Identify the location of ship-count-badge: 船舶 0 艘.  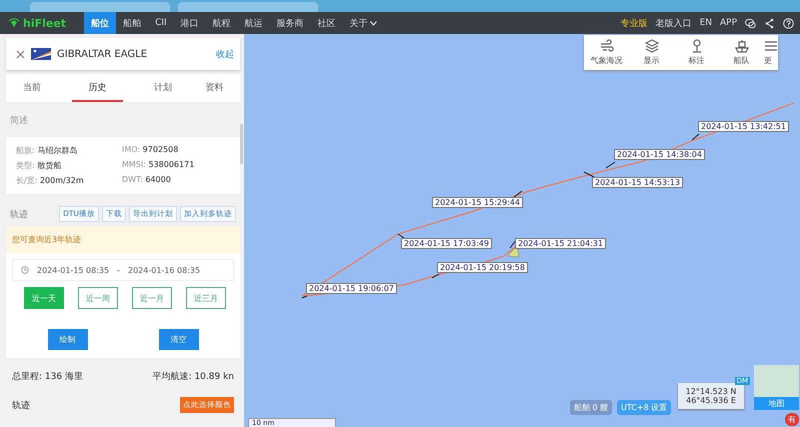
(591, 407).